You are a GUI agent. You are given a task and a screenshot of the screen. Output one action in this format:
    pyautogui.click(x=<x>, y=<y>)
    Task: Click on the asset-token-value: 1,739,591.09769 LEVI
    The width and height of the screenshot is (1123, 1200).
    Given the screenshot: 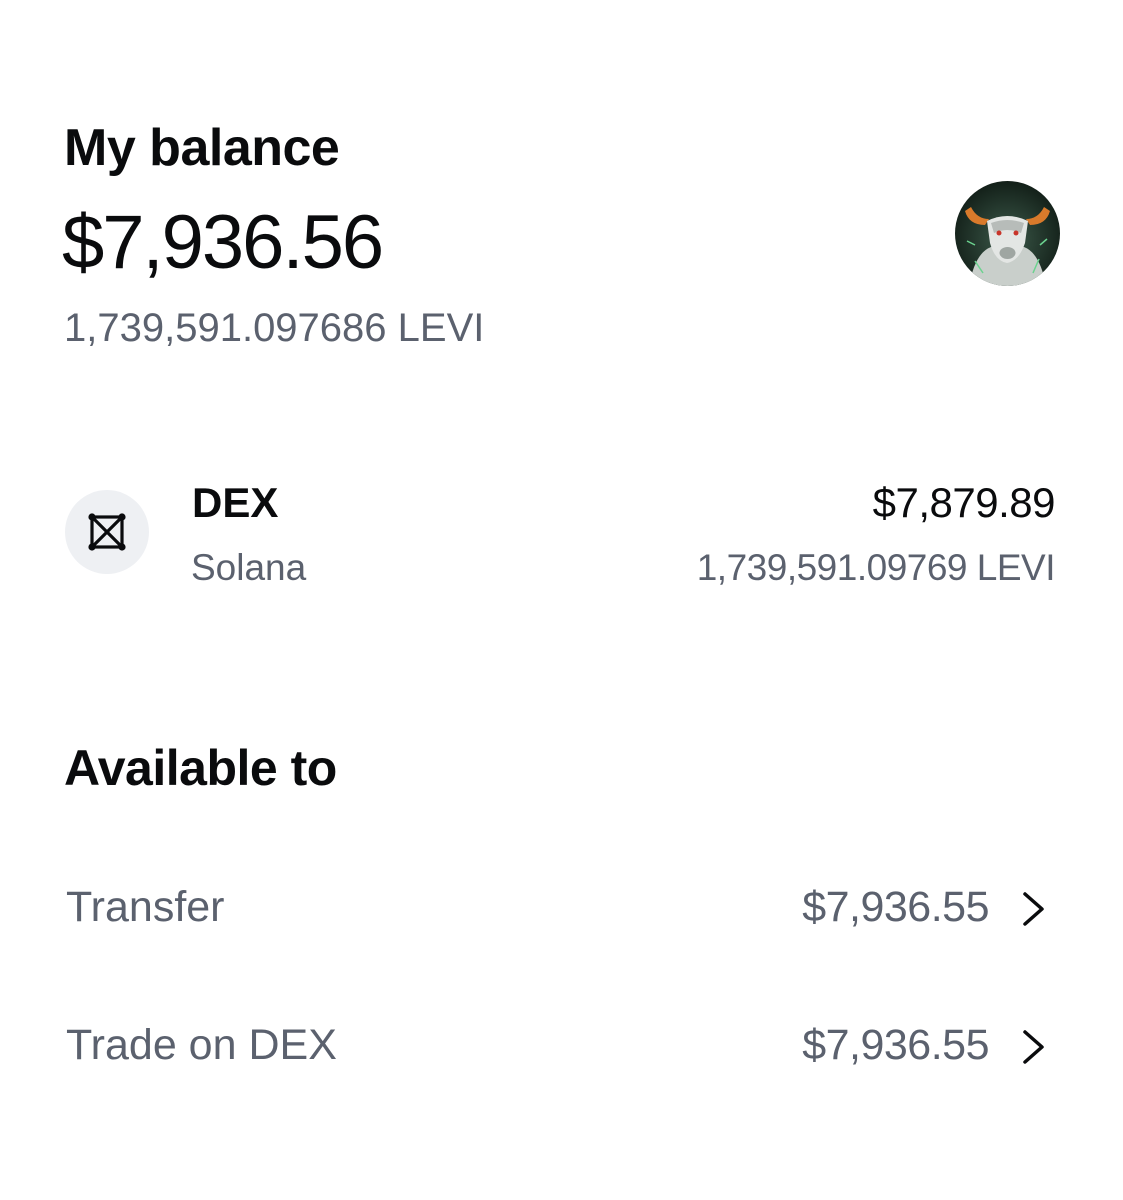 What is the action you would take?
    pyautogui.click(x=876, y=567)
    